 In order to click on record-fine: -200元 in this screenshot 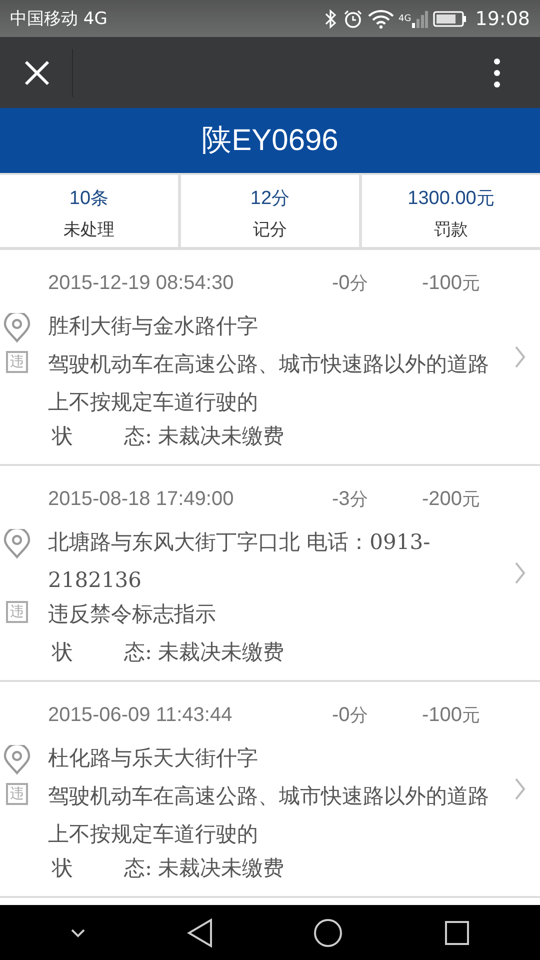, I will do `click(451, 499)`.